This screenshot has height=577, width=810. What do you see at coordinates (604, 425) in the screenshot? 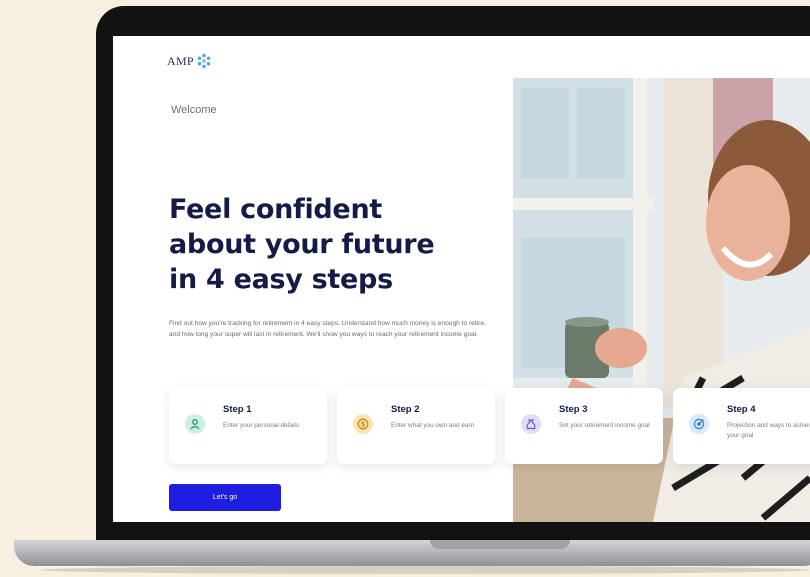
I see `step-description: Set your retirement income goal` at bounding box center [604, 425].